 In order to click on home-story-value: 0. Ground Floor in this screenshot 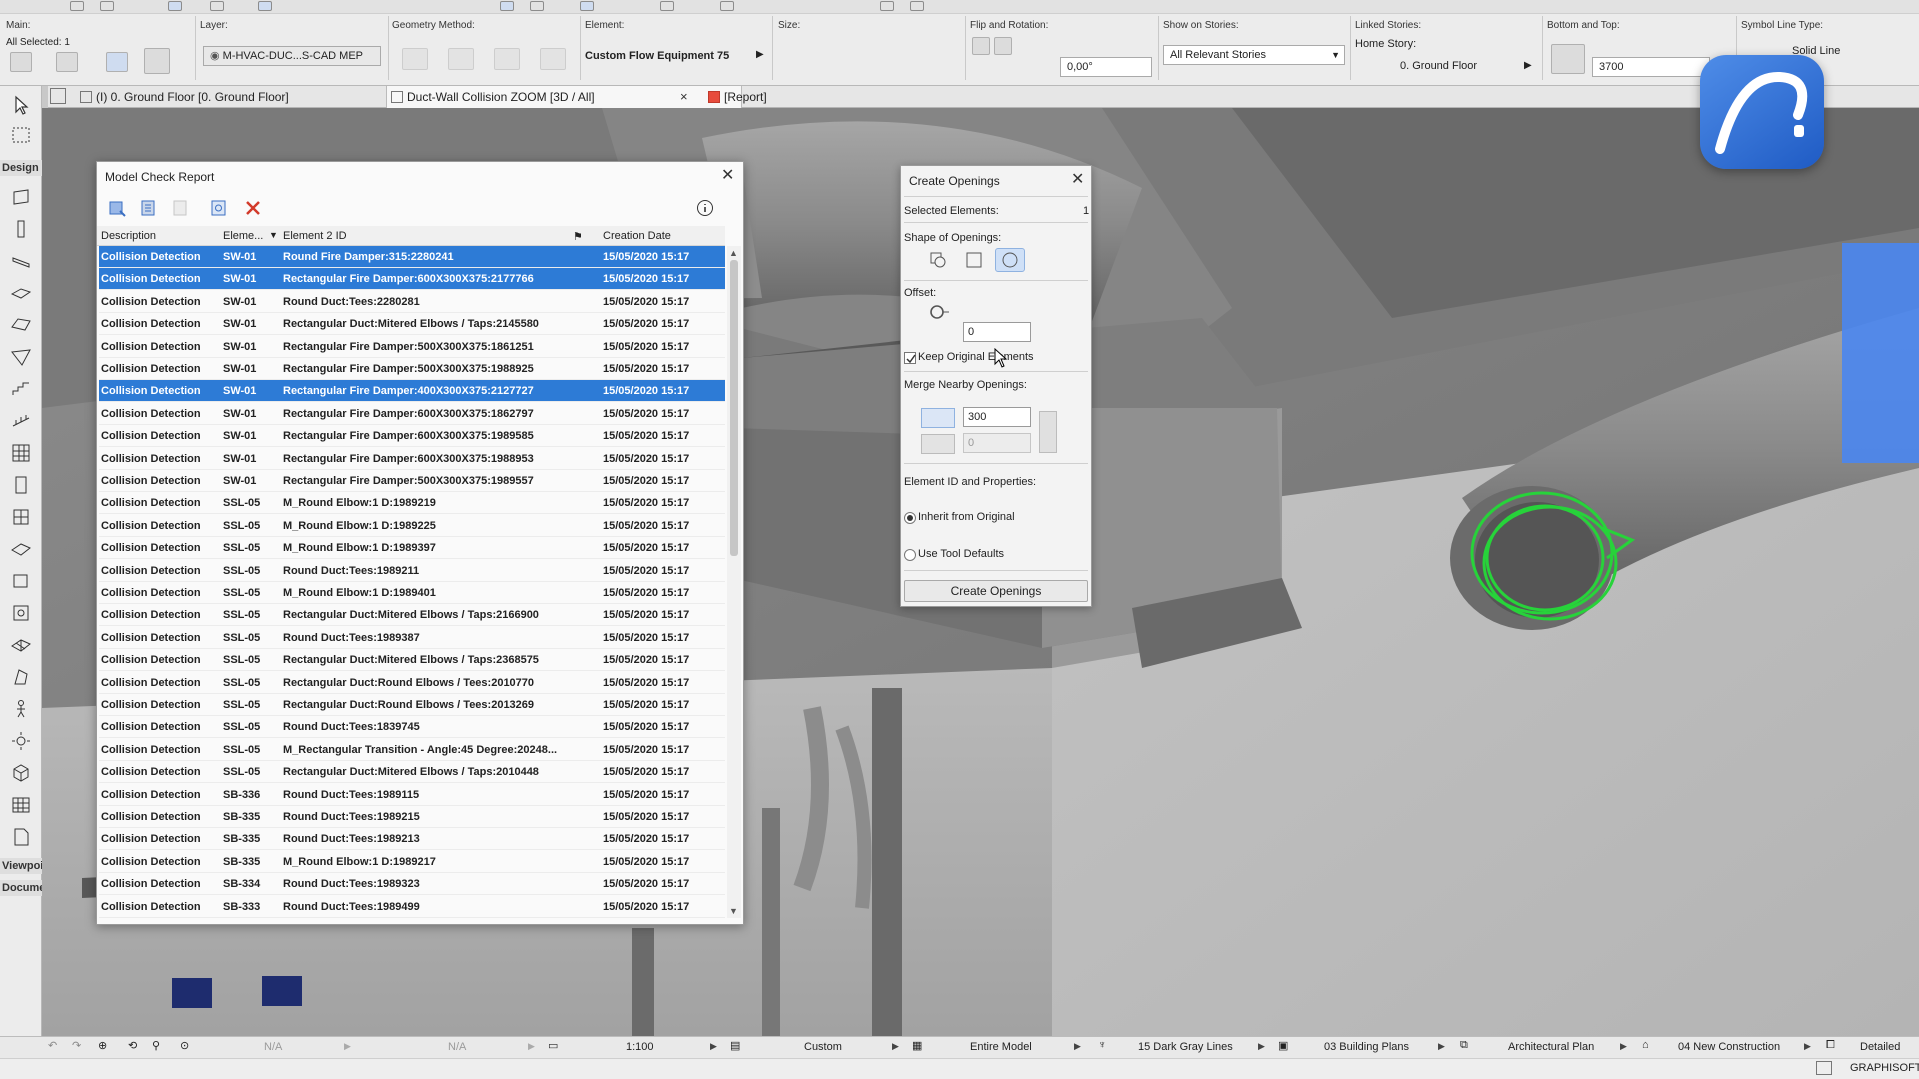, I will do `click(1438, 66)`.